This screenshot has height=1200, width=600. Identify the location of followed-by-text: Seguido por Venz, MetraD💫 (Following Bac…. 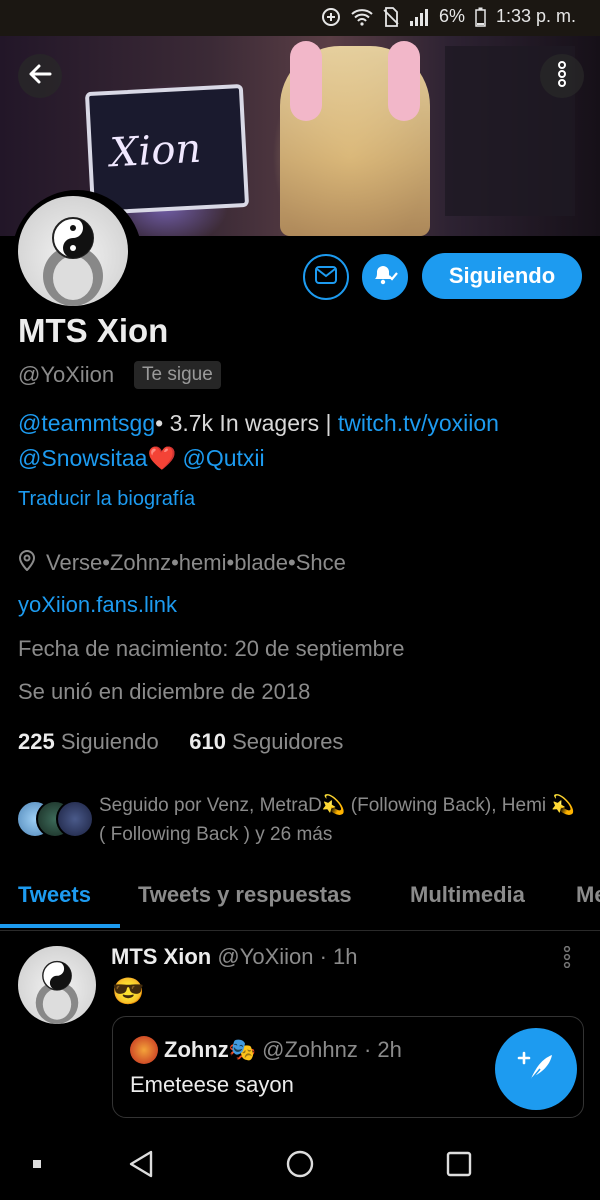
(339, 820).